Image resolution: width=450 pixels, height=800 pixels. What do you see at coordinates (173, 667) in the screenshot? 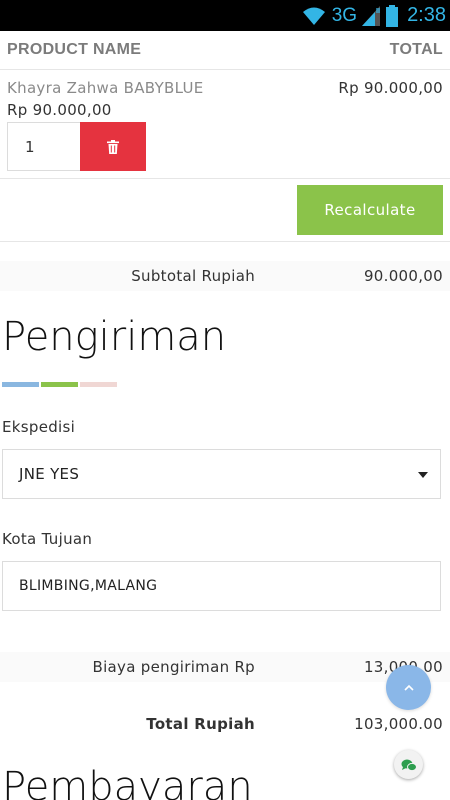
I see `shipping-cost-label: Biaya pengiriman Rp` at bounding box center [173, 667].